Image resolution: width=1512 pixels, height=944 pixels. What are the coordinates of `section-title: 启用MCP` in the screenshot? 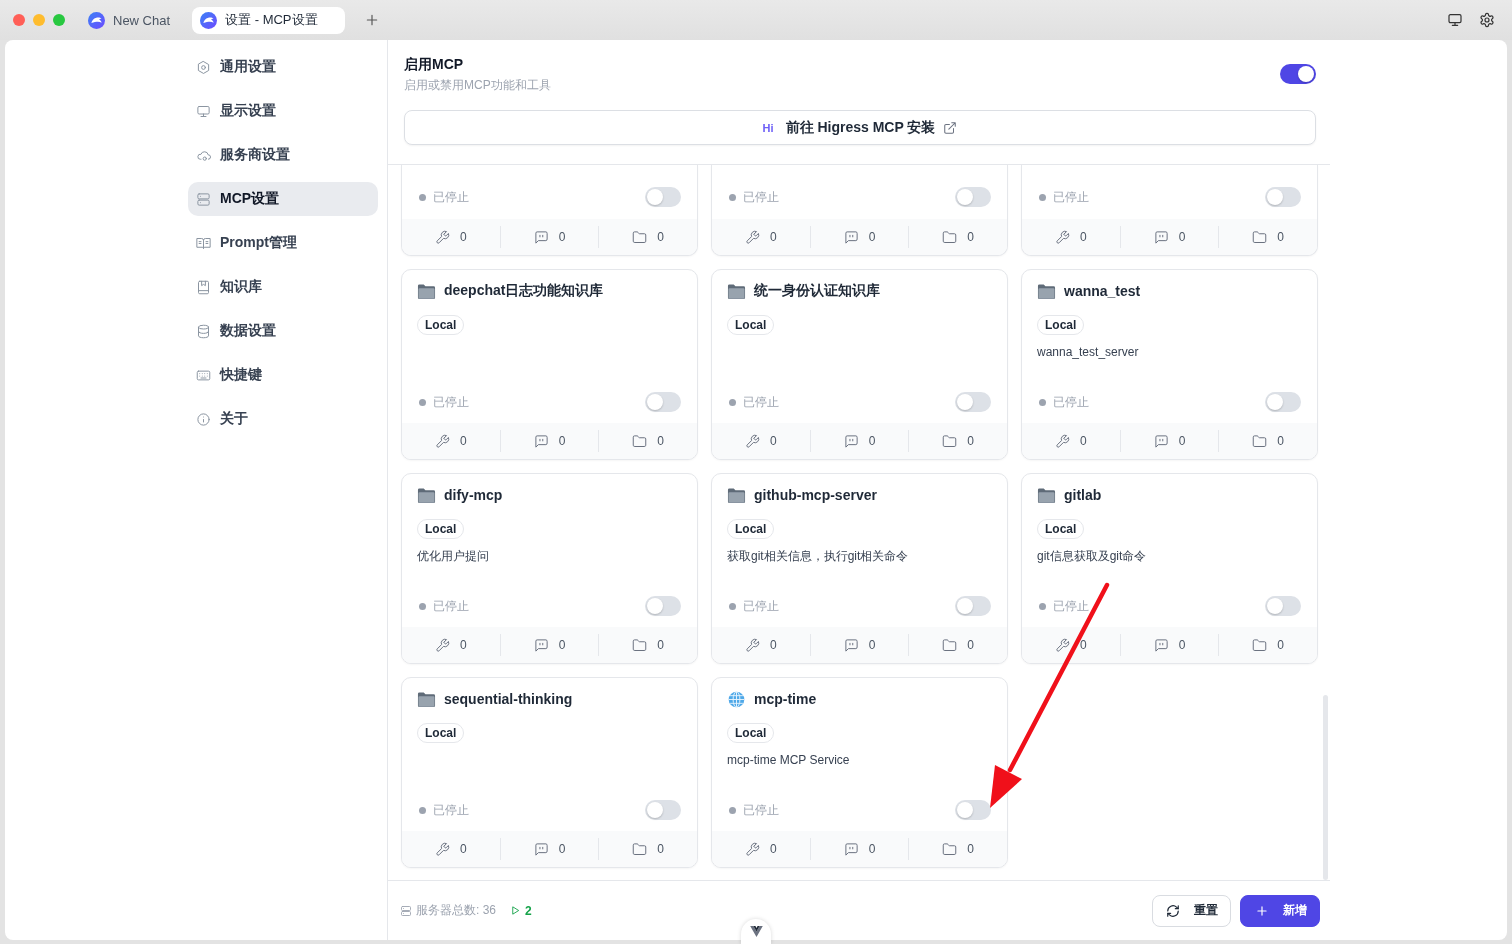 It's located at (434, 64).